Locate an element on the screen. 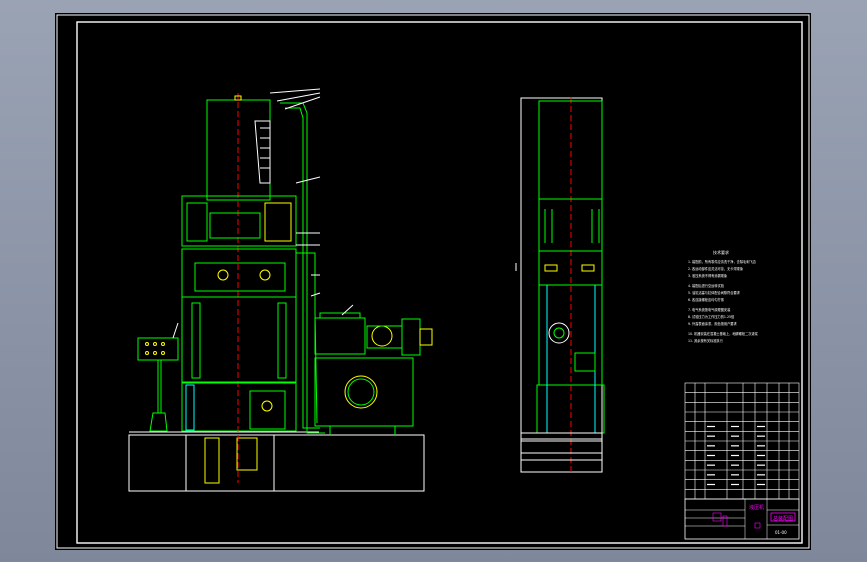 This screenshot has height=562, width=867. side-view is located at coordinates (560, 285).